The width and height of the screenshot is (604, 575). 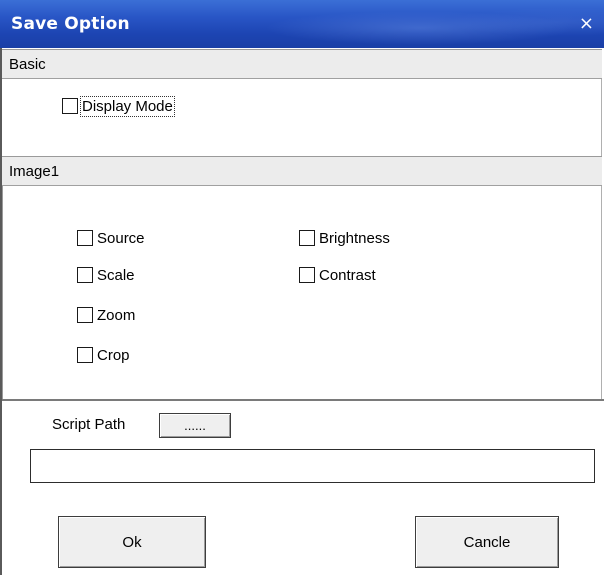 I want to click on source-checkbox: Source, so click(x=111, y=238).